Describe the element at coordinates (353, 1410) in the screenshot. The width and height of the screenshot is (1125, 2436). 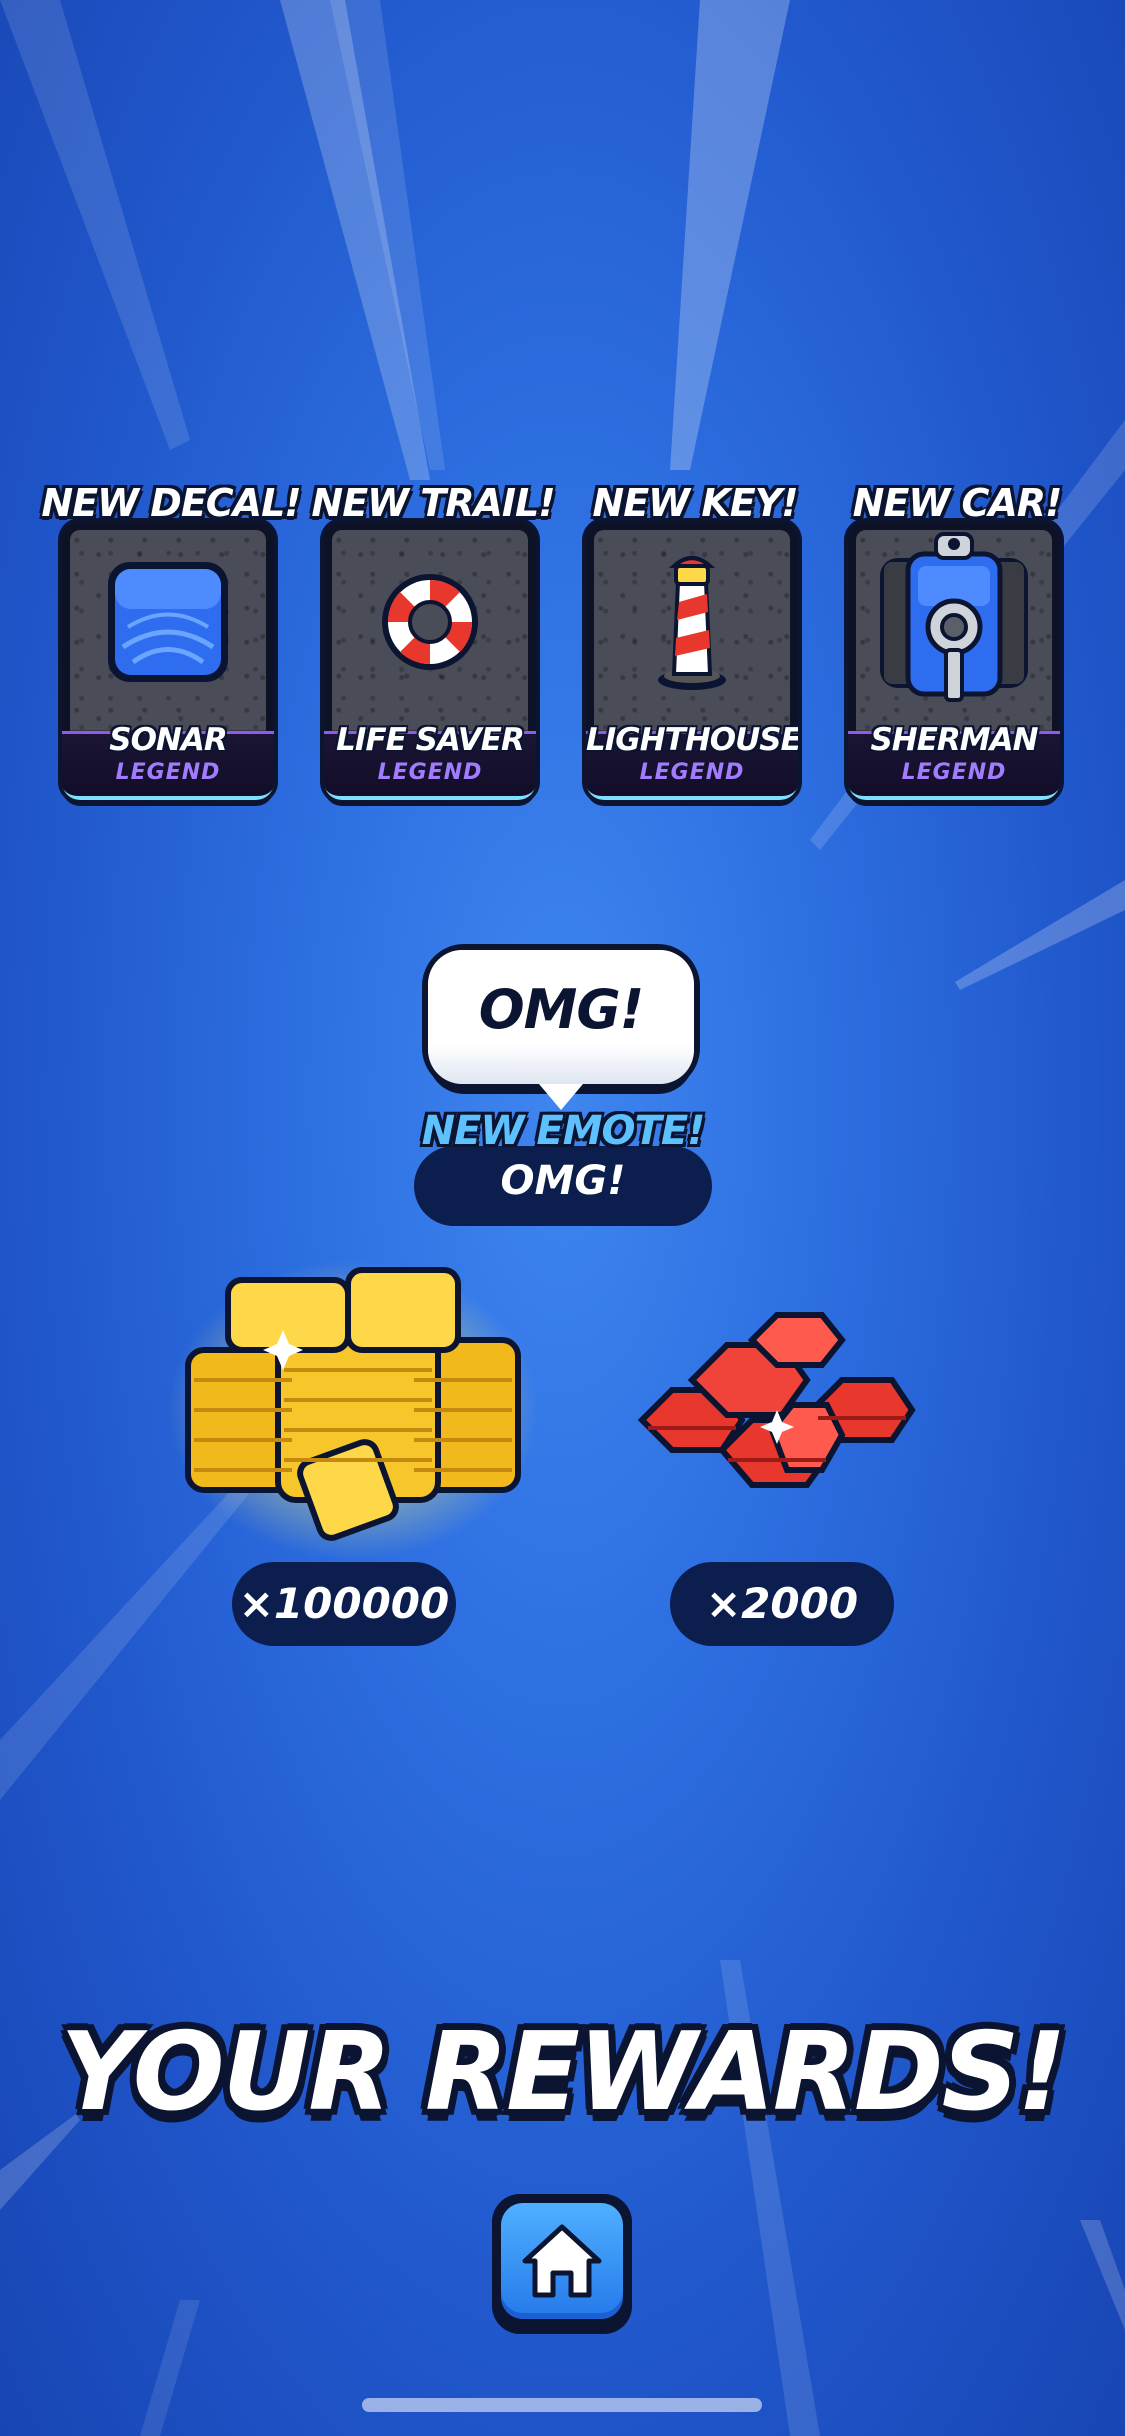
I see `gold-coins-pile-icon` at that location.